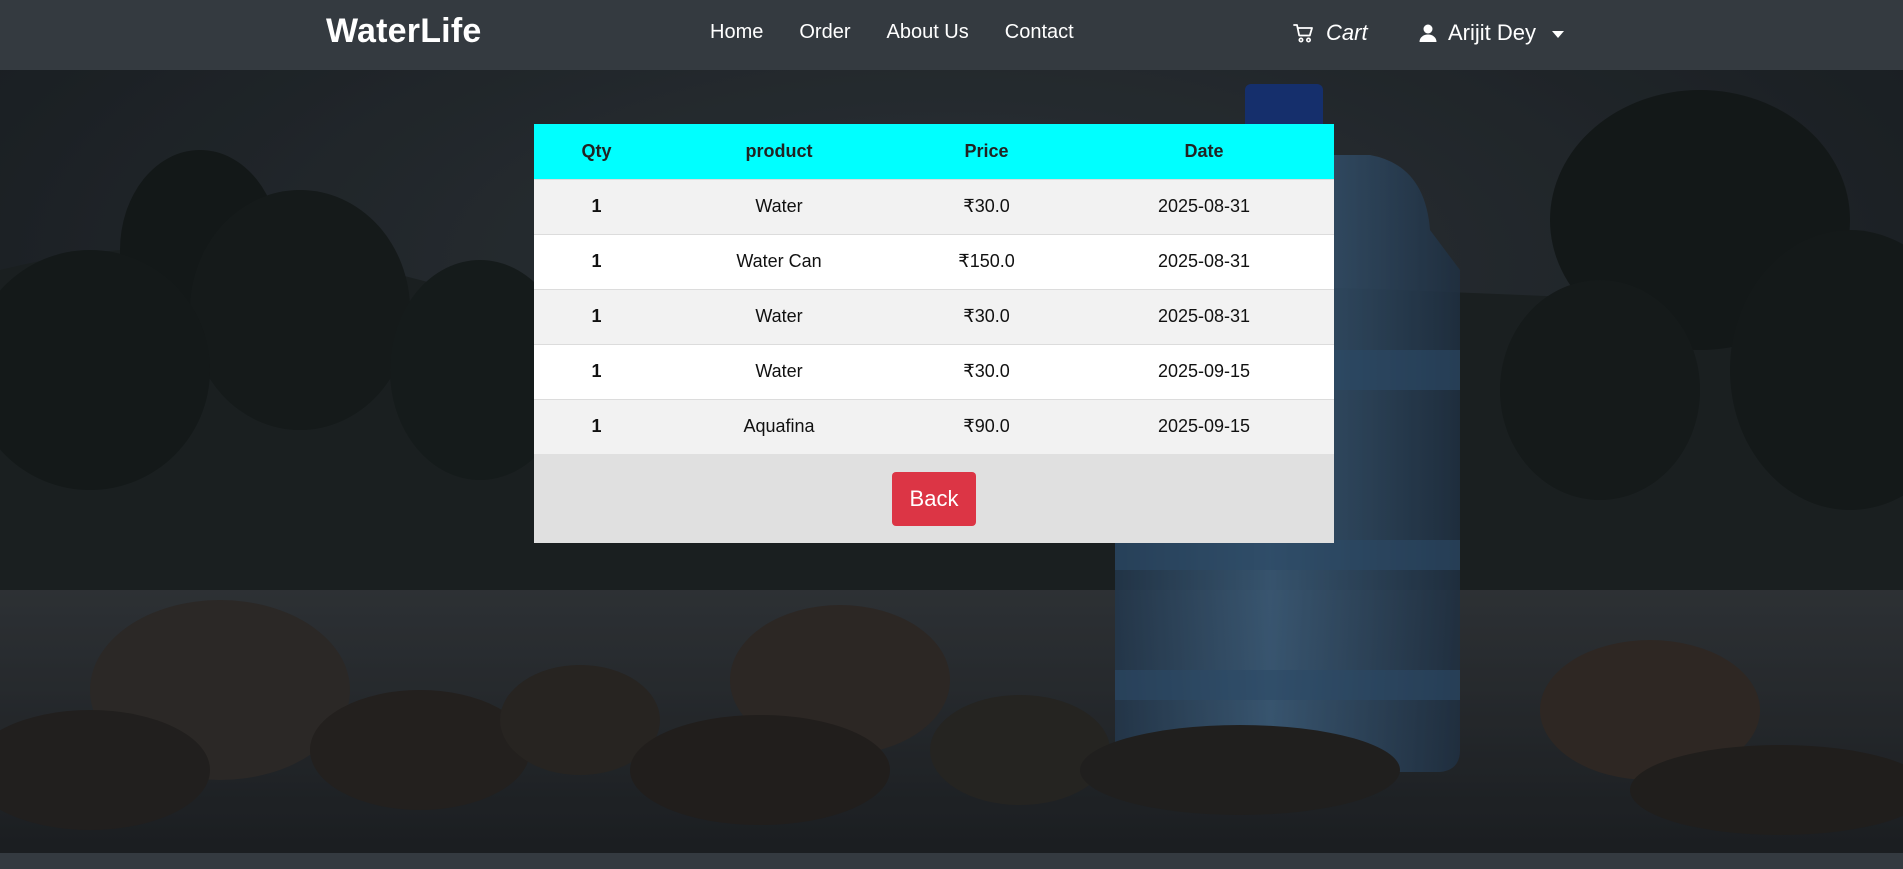  What do you see at coordinates (1558, 34) in the screenshot?
I see `chevron-down-icon` at bounding box center [1558, 34].